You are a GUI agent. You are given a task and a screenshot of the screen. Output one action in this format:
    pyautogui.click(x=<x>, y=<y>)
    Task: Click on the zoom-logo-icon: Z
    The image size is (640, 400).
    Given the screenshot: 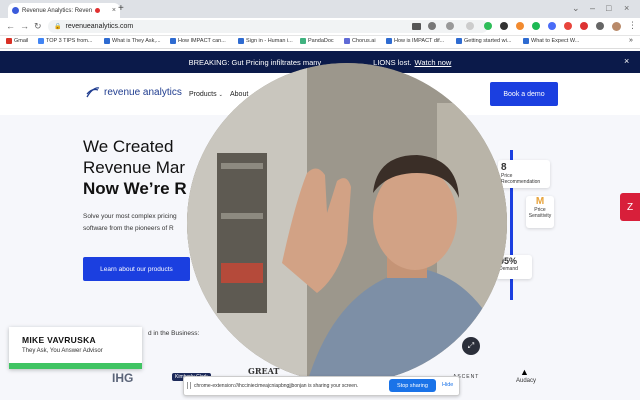 What is the action you would take?
    pyautogui.click(x=630, y=207)
    